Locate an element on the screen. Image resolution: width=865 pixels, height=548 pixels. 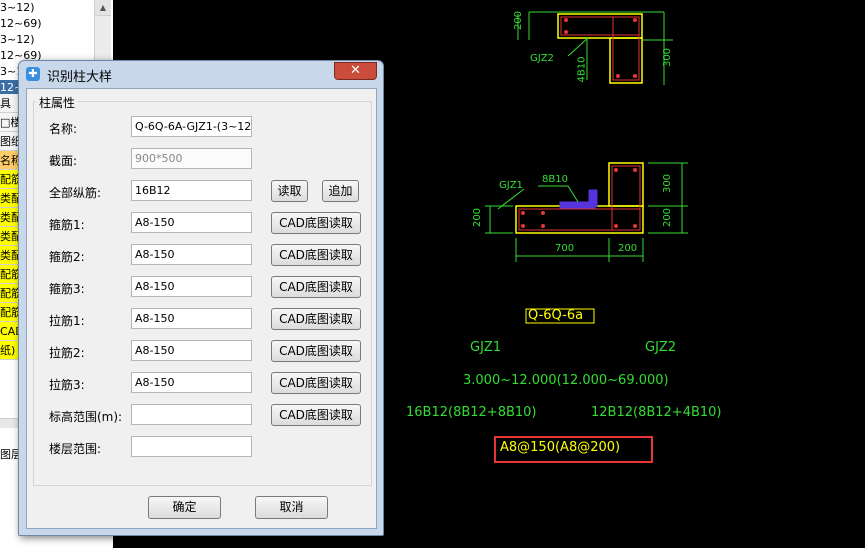
gjz1-dim-200-bottom: 200 is located at coordinates (628, 248).